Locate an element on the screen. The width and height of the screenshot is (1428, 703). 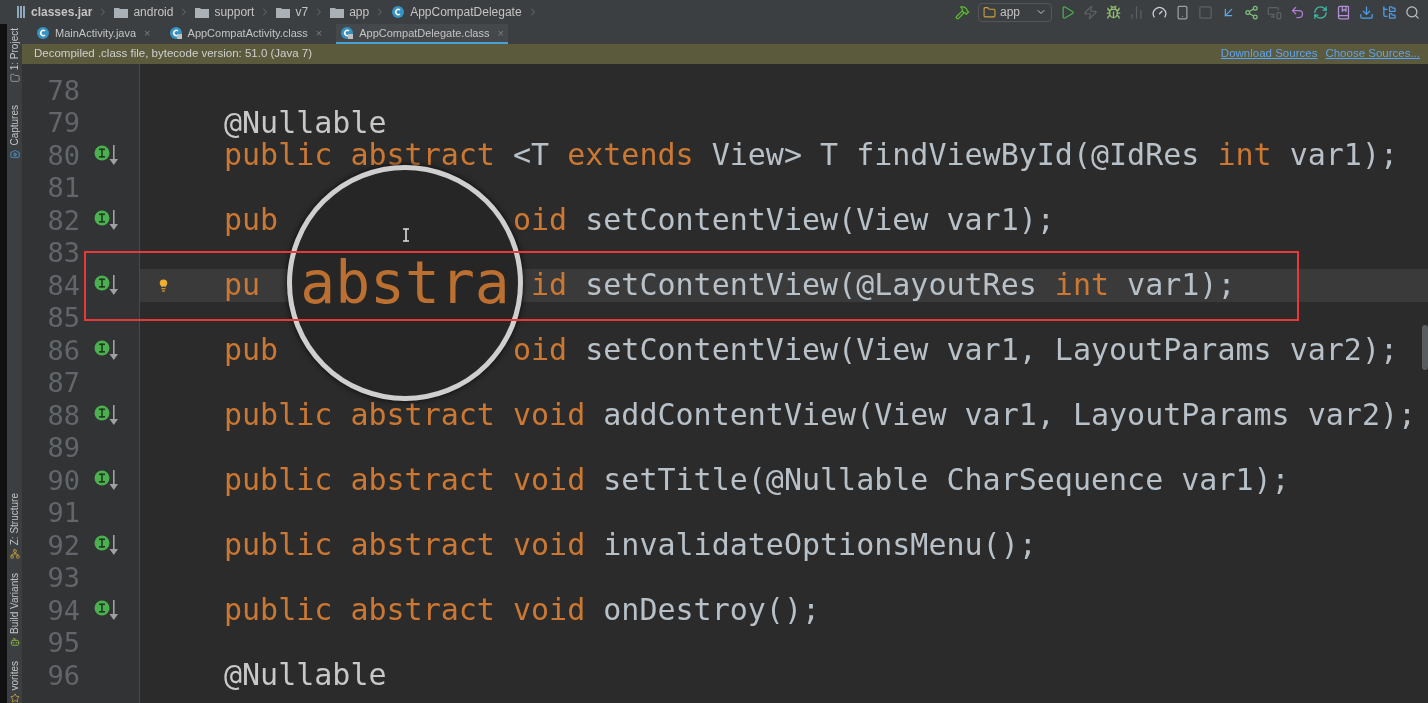
tool-window-button: Captures is located at coordinates (14, 125).